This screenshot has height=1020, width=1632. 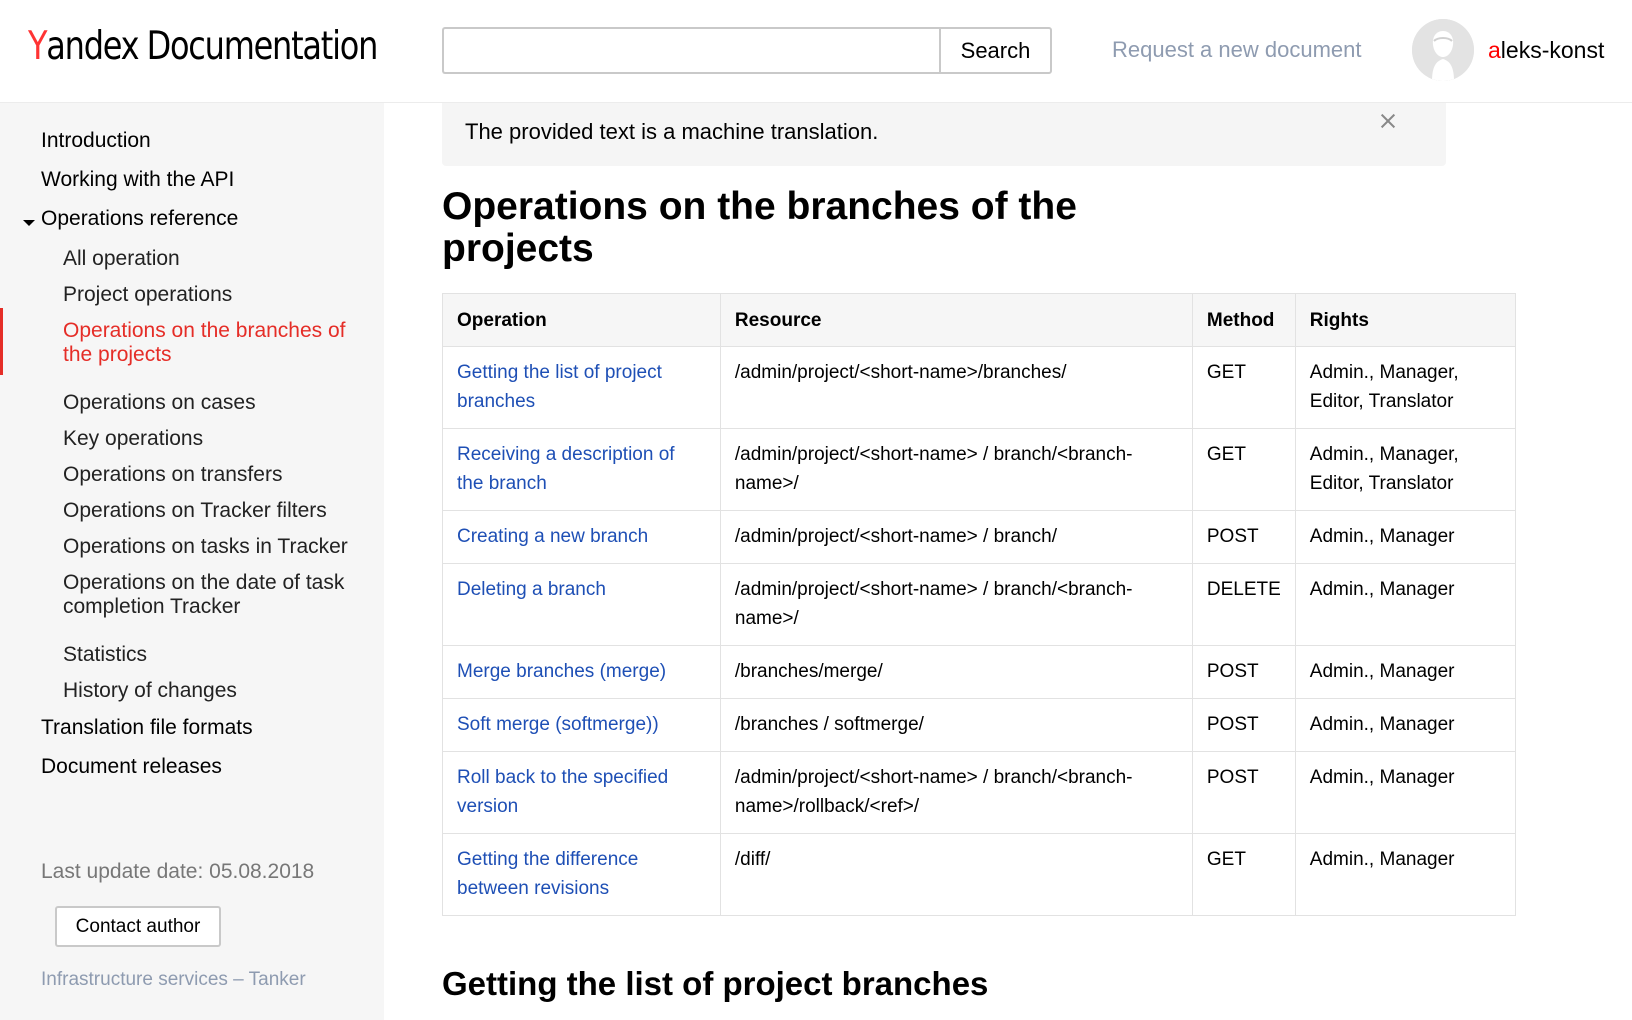 I want to click on resource-cell: /admin/project/<short-name> / branch/, so click(x=956, y=537).